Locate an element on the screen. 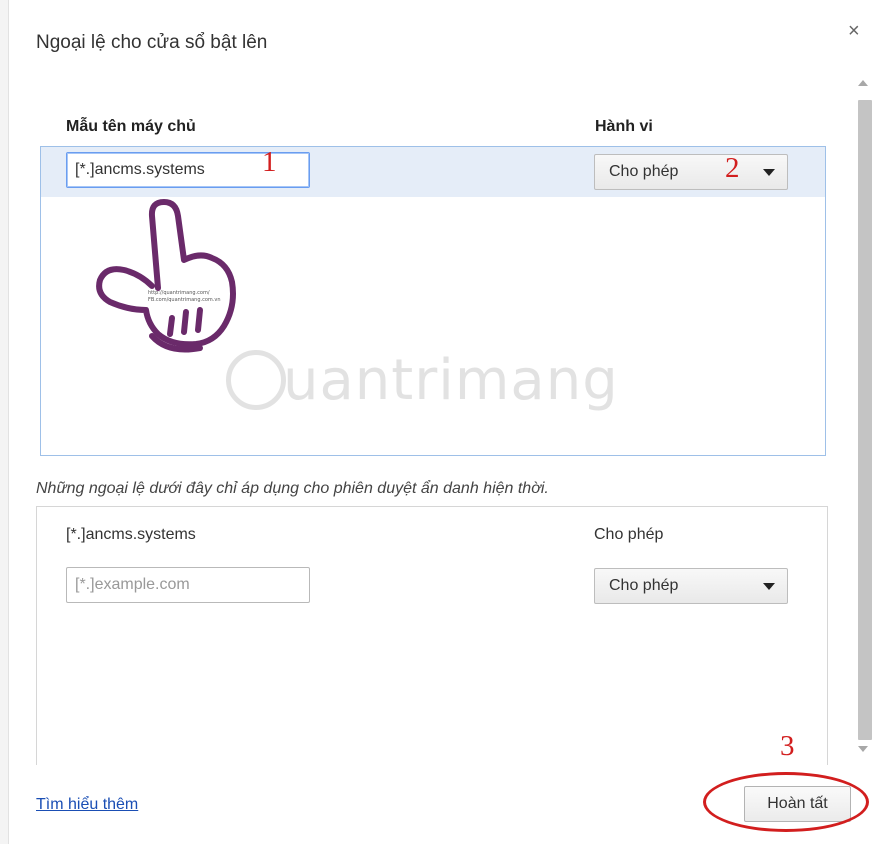  annotation-3: 3 is located at coordinates (787, 746).